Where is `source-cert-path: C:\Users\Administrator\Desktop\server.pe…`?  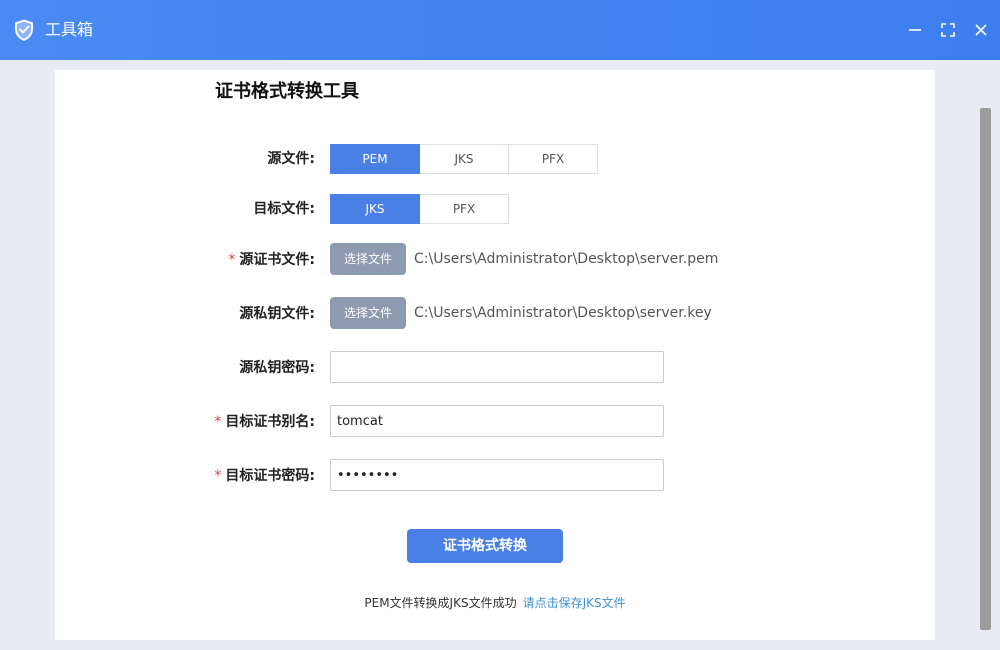
source-cert-path: C:\Users\Administrator\Desktop\server.pe… is located at coordinates (566, 259).